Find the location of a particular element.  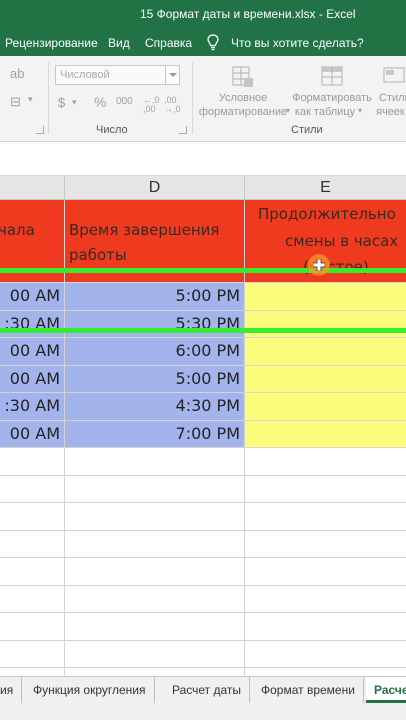

alignment-launcher-icon is located at coordinates (40, 130).